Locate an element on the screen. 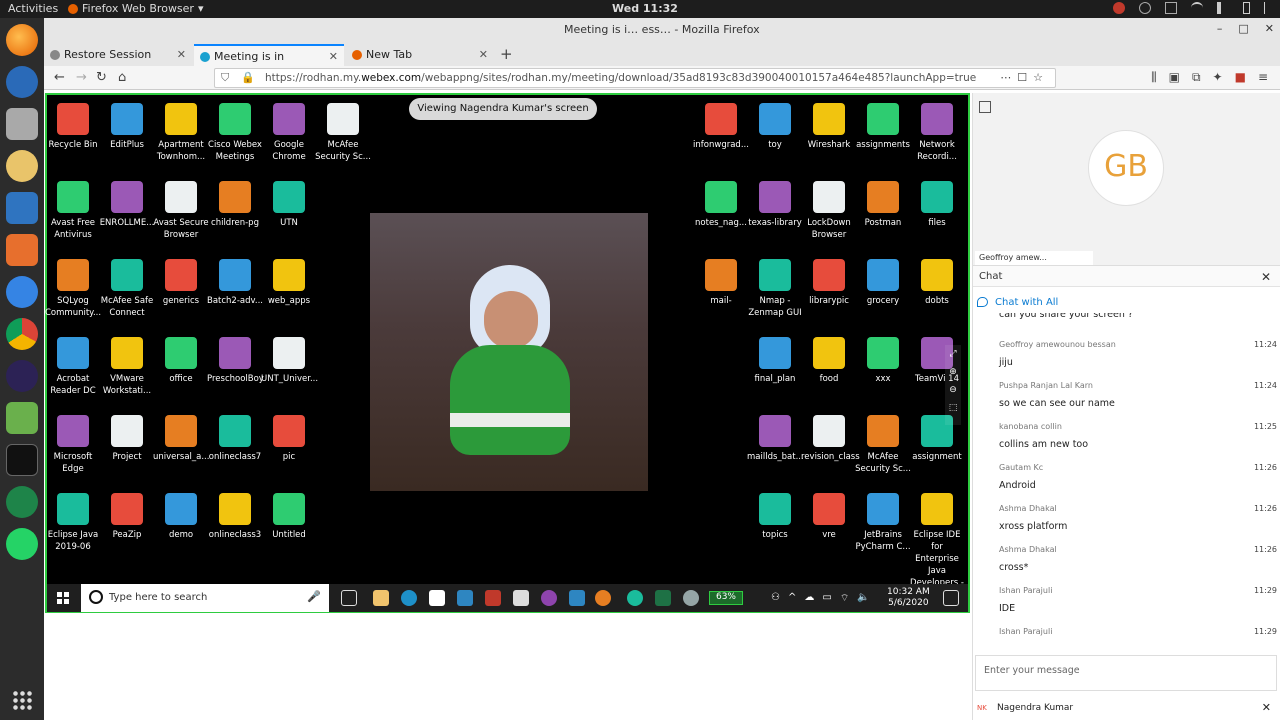 The width and height of the screenshot is (1280, 720). eclipse-icon is located at coordinates (22, 376).